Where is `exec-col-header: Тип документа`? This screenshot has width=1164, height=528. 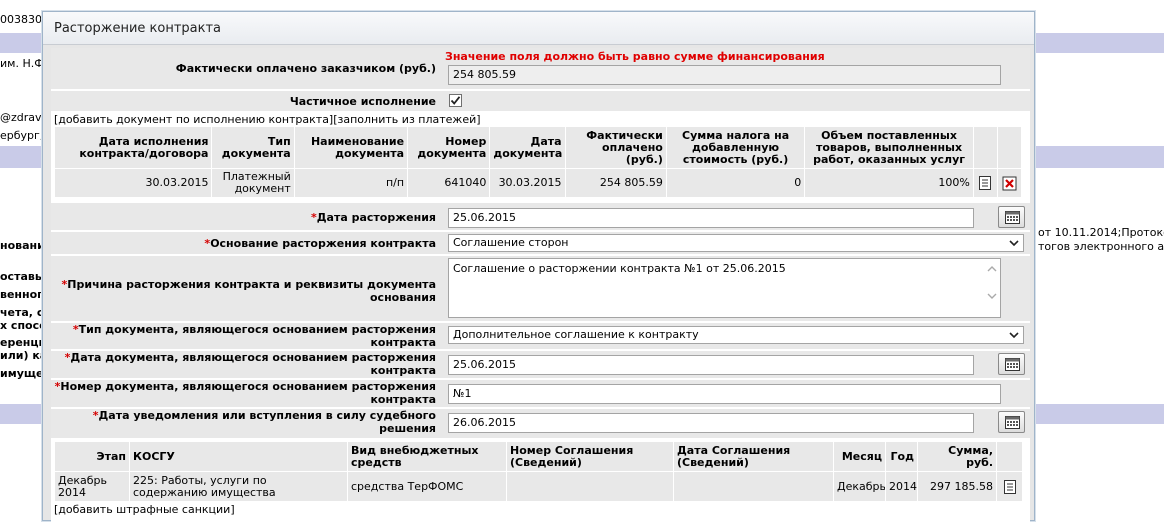
exec-col-header: Тип документа is located at coordinates (253, 147).